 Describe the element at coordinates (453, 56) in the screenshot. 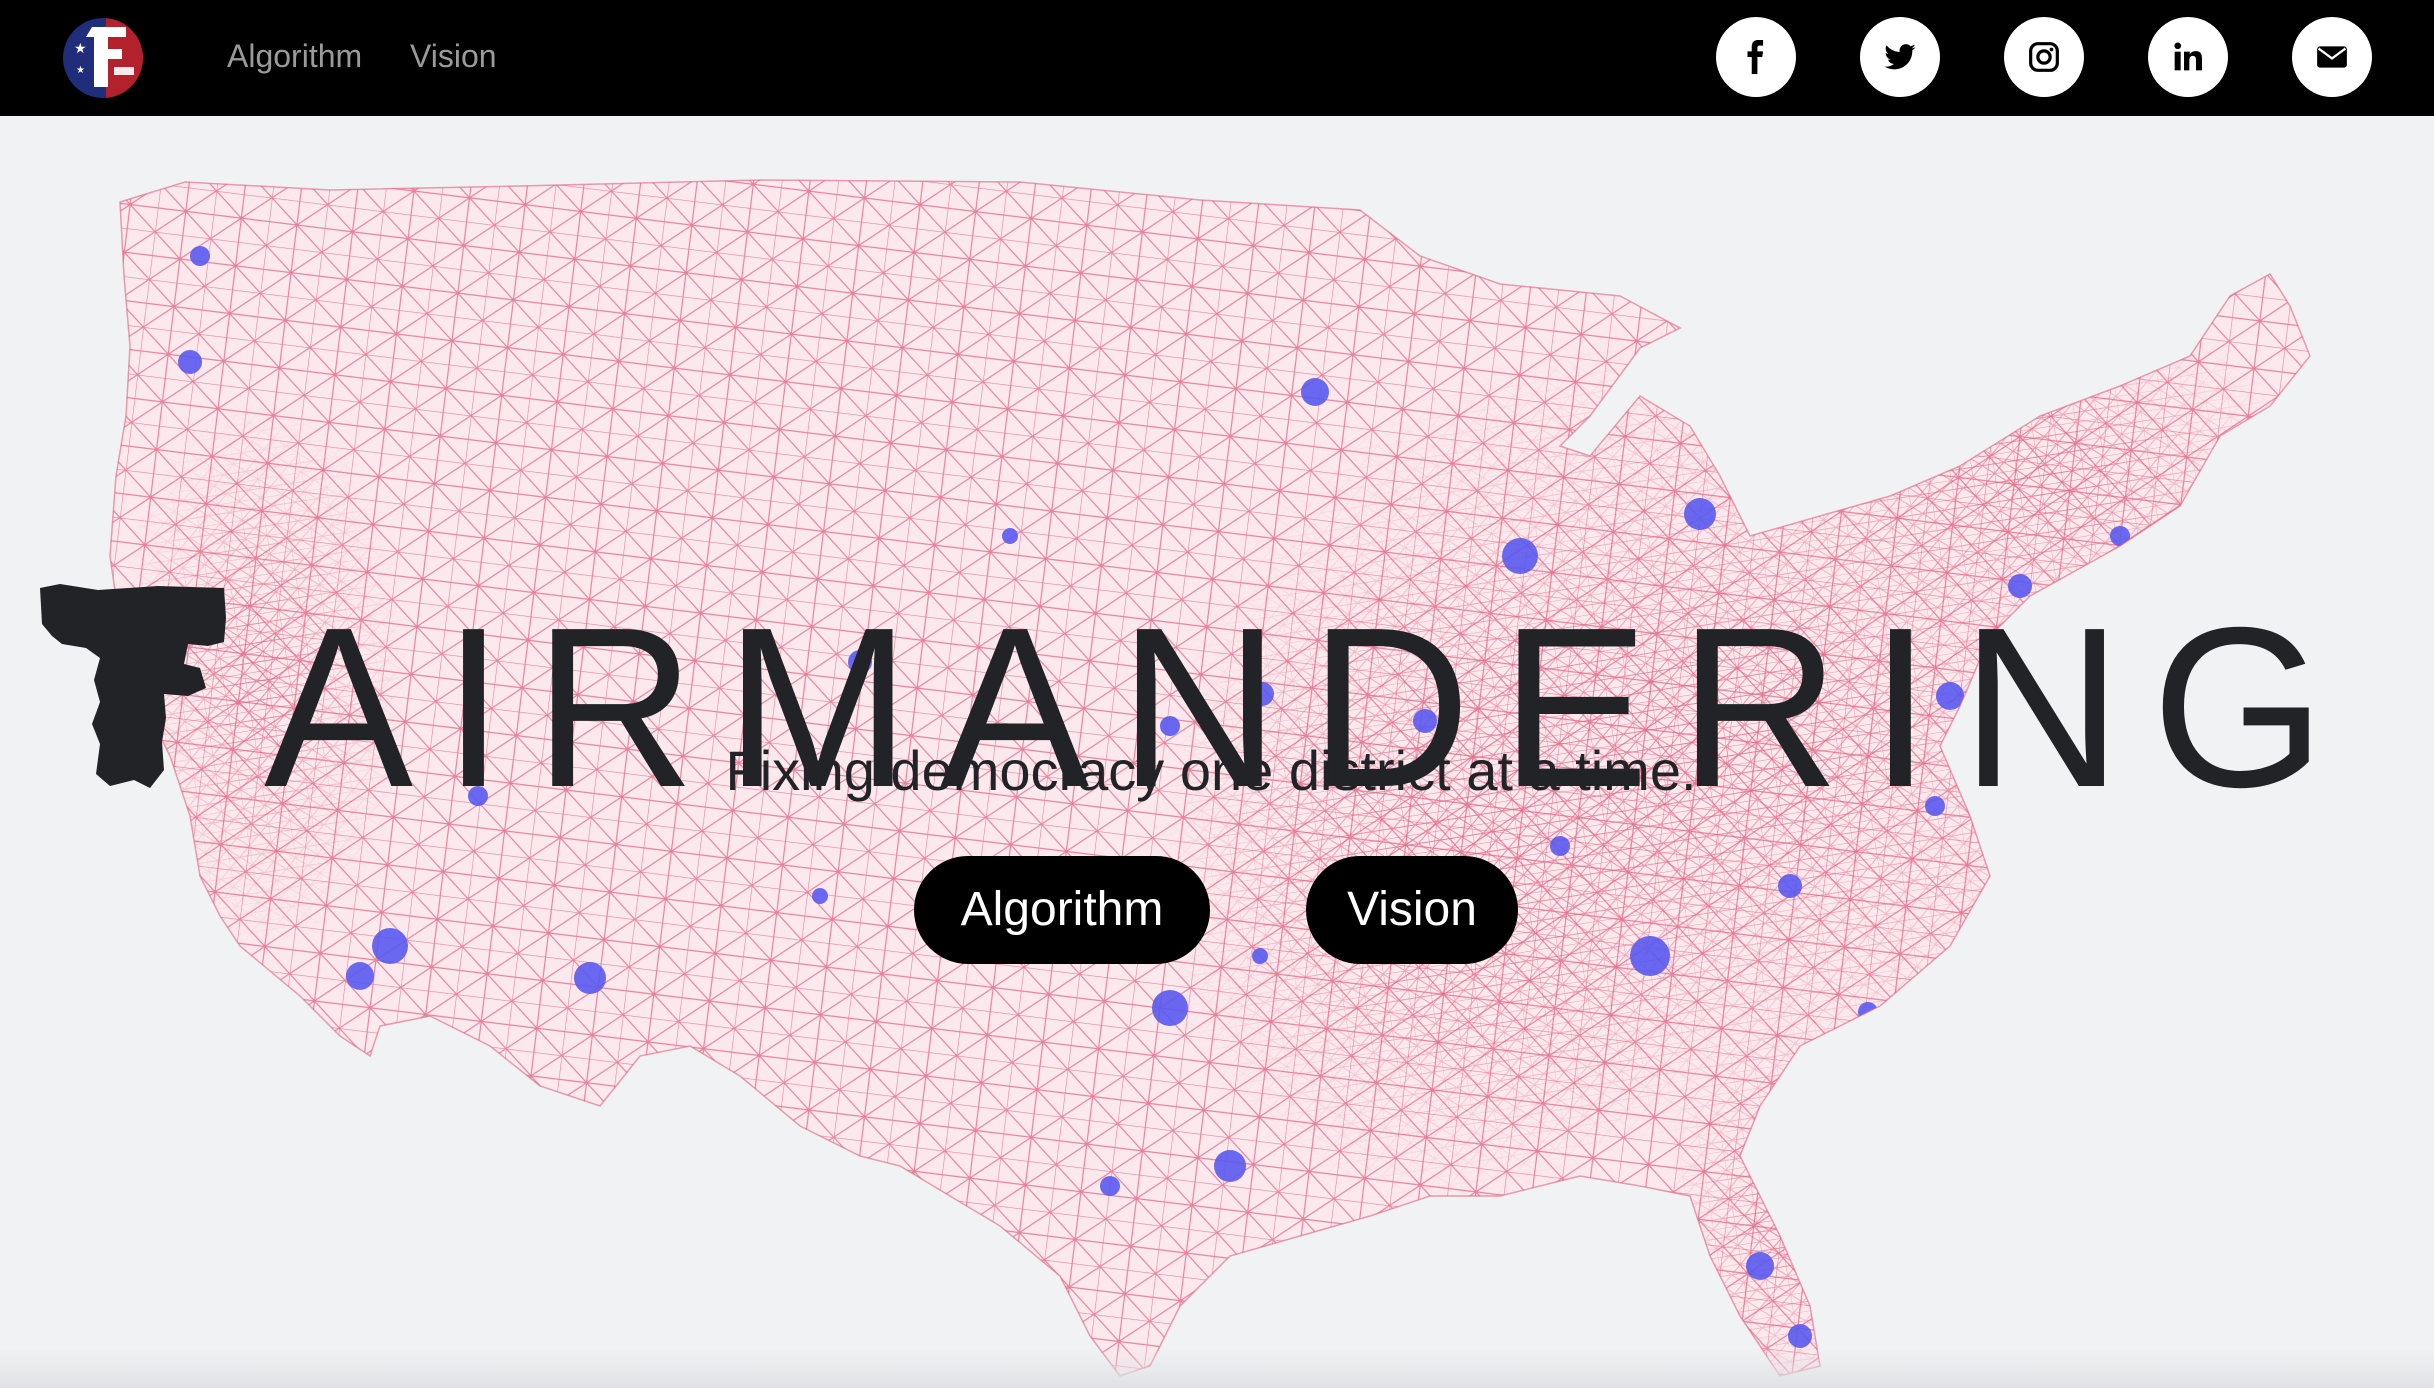

I see `nav-link-vision: Vision` at that location.